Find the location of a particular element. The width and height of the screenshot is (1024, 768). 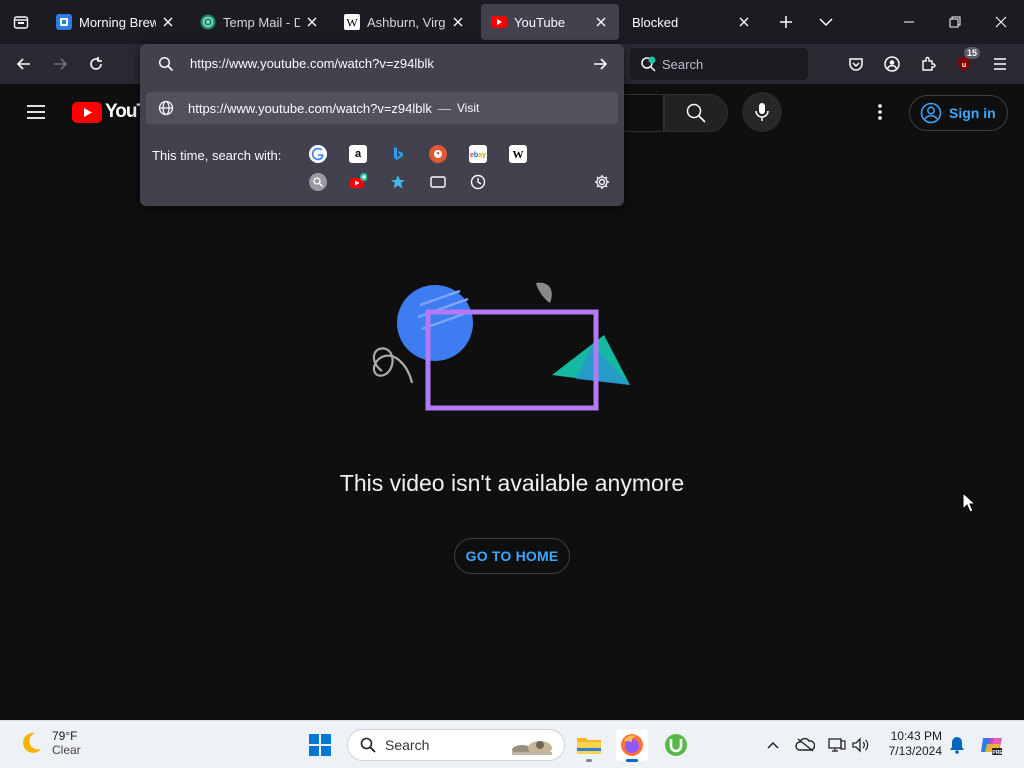

go-arrow-icon is located at coordinates (600, 64).